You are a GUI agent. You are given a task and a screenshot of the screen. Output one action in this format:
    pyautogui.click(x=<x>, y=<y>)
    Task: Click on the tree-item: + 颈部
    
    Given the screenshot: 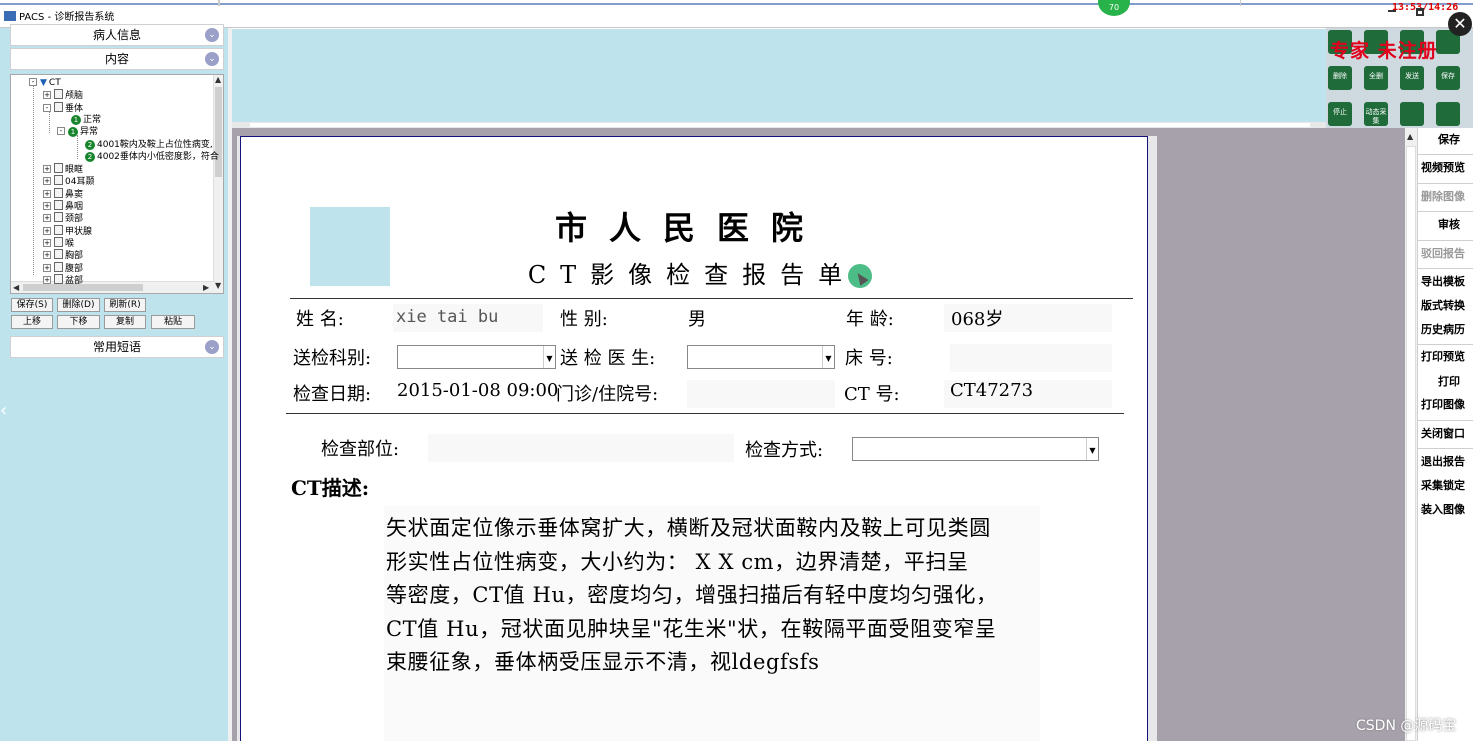 What is the action you would take?
    pyautogui.click(x=63, y=218)
    